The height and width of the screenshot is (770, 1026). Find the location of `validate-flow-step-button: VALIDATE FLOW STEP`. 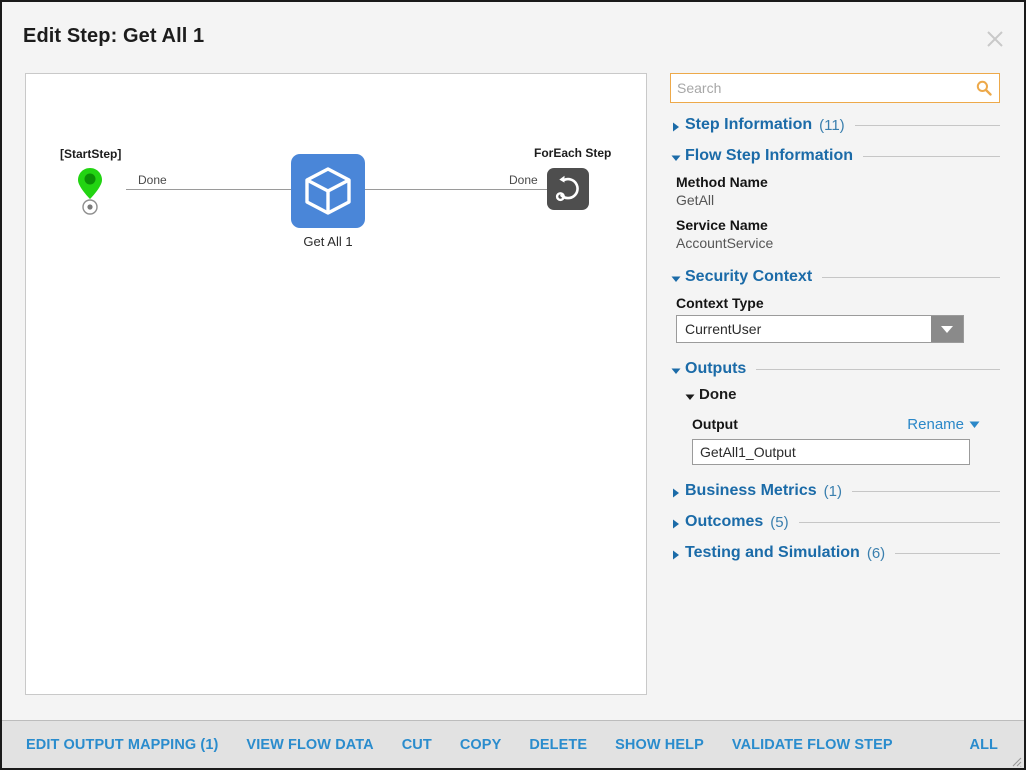

validate-flow-step-button: VALIDATE FLOW STEP is located at coordinates (812, 745).